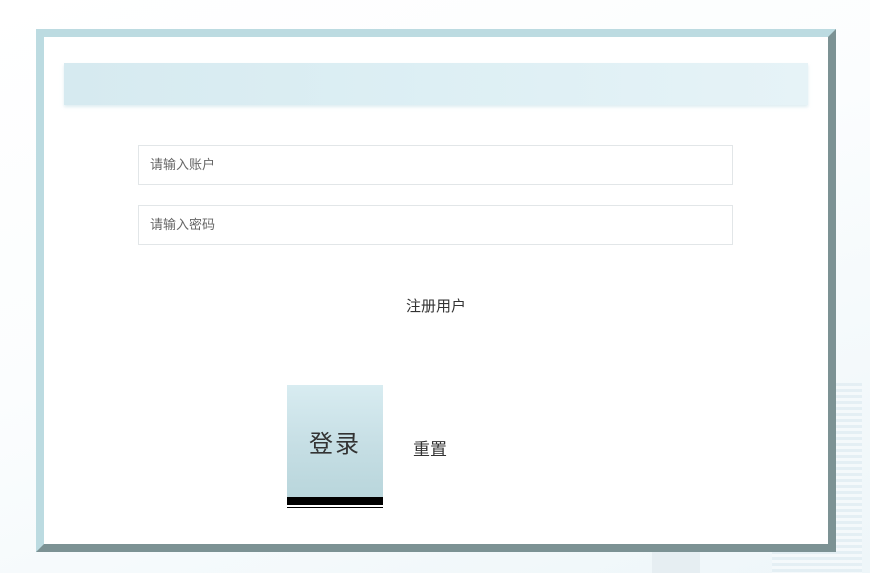 The image size is (870, 573). What do you see at coordinates (436, 84) in the screenshot?
I see `login-header-band` at bounding box center [436, 84].